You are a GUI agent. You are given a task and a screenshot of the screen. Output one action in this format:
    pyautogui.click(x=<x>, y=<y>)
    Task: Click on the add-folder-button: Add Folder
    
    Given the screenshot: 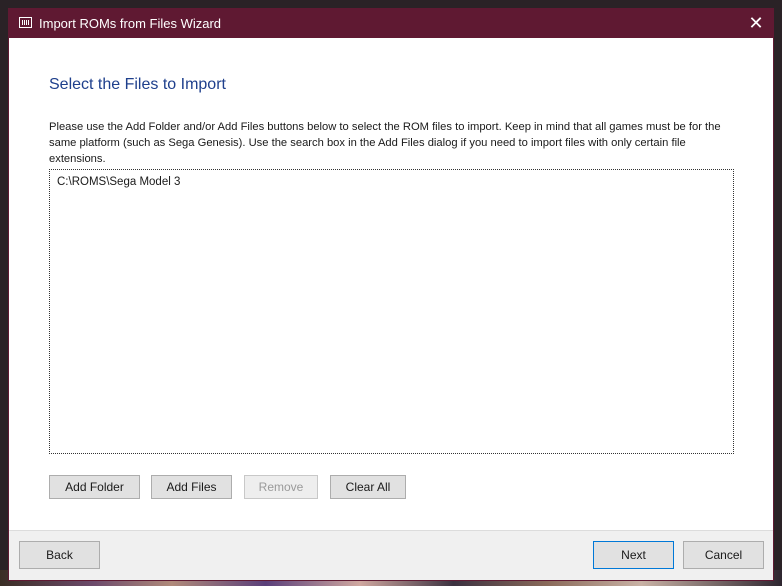 What is the action you would take?
    pyautogui.click(x=94, y=487)
    